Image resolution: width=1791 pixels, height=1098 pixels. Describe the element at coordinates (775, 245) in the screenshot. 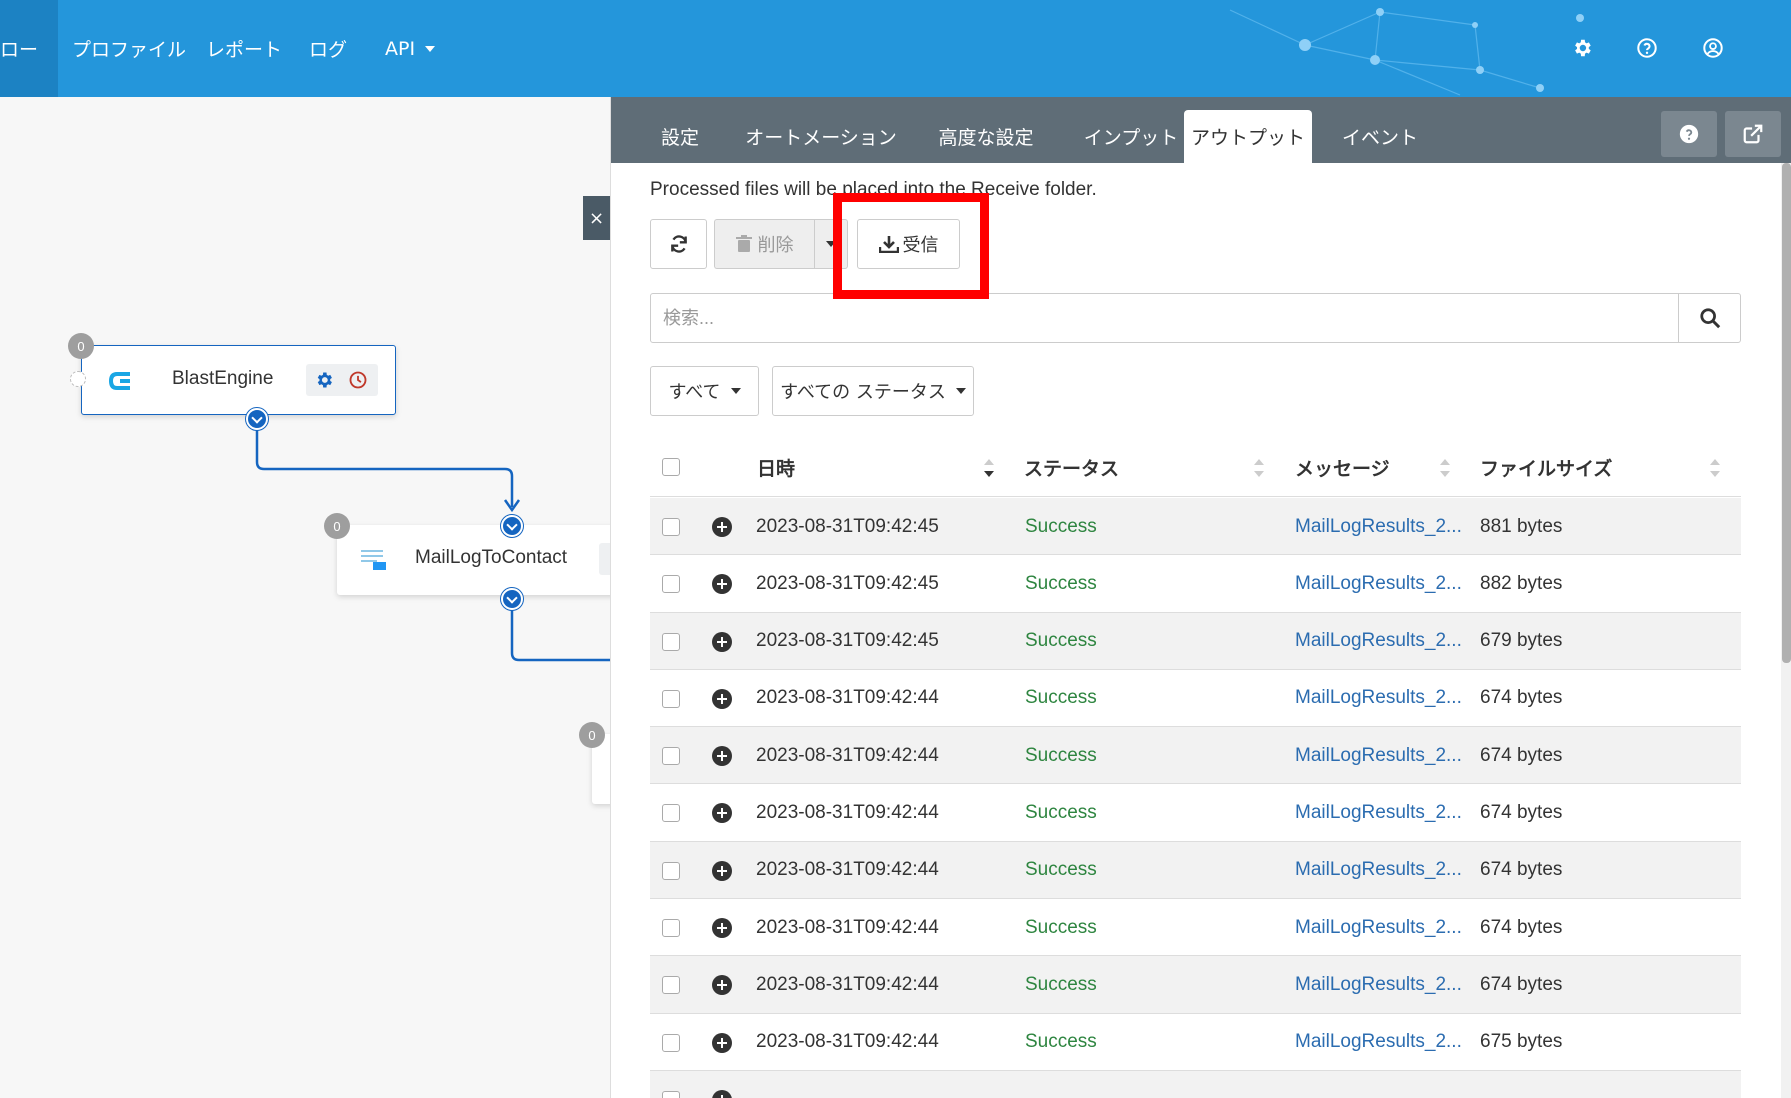

I see `delete-label: 削除` at that location.